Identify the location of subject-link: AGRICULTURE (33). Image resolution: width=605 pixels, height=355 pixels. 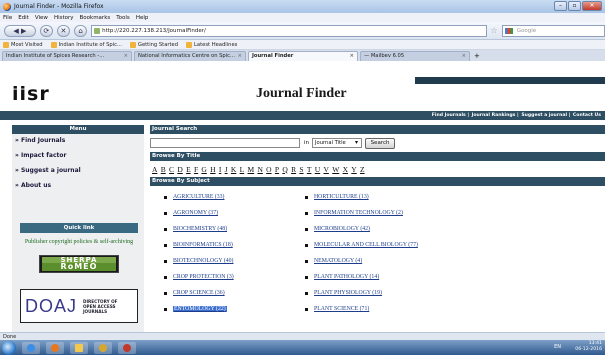
(199, 197).